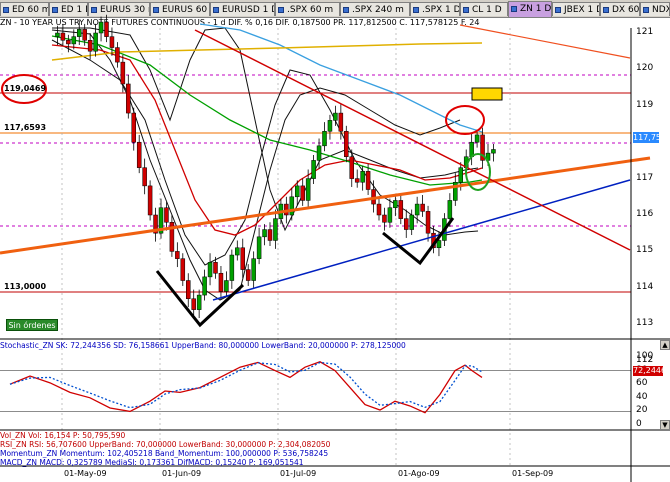 The width and height of the screenshot is (670, 482). Describe the element at coordinates (545, 41) in the screenshot. I see `trendline-red-upper` at that location.